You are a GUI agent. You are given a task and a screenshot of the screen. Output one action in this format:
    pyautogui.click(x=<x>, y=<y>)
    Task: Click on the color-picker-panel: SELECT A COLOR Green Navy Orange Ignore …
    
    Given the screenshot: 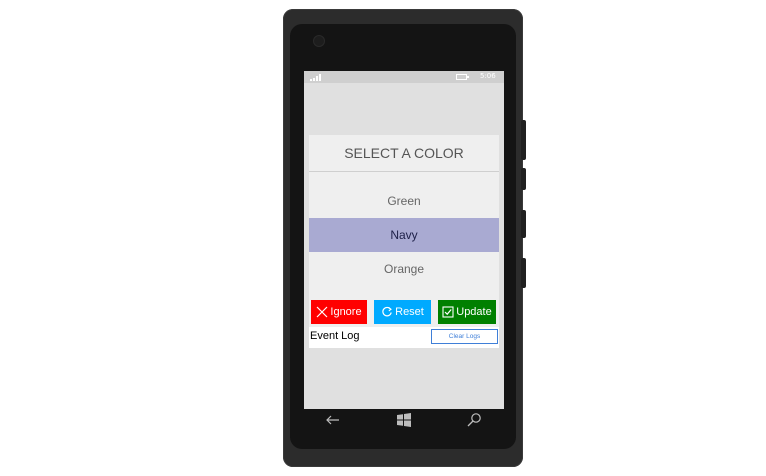 What is the action you would take?
    pyautogui.click(x=404, y=241)
    